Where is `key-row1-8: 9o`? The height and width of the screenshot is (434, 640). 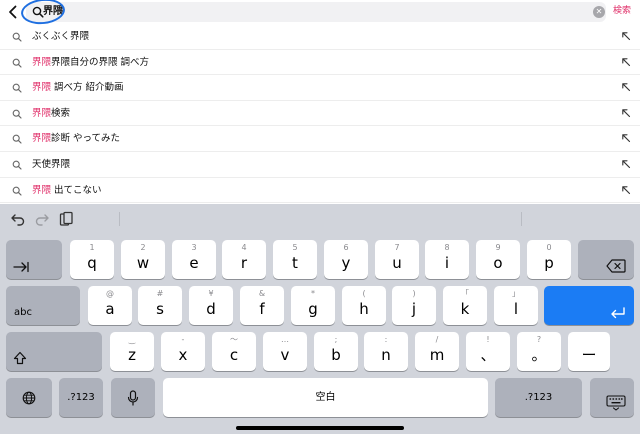 key-row1-8: 9o is located at coordinates (498, 259).